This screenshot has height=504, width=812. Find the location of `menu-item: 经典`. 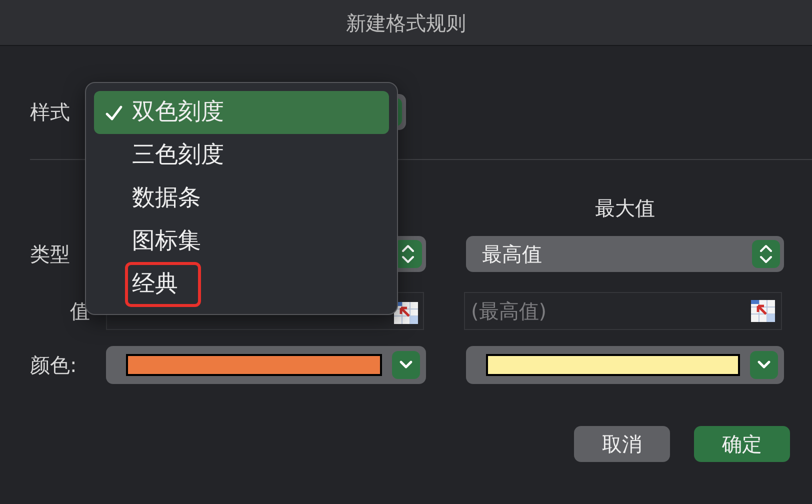

menu-item: 经典 is located at coordinates (241, 284).